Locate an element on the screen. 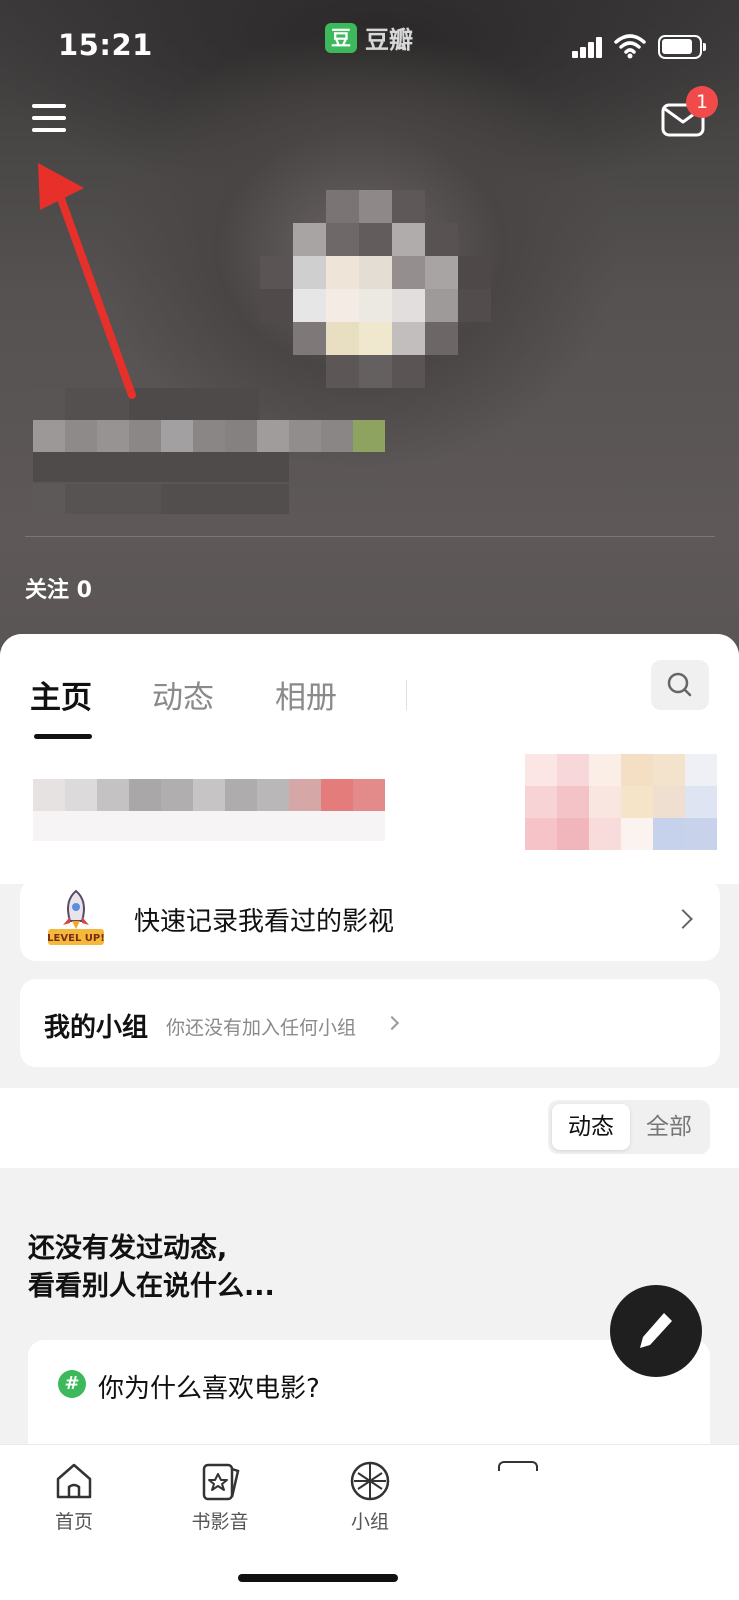 The image size is (739, 1600). nav-home: 首页 is located at coordinates (74, 1496).